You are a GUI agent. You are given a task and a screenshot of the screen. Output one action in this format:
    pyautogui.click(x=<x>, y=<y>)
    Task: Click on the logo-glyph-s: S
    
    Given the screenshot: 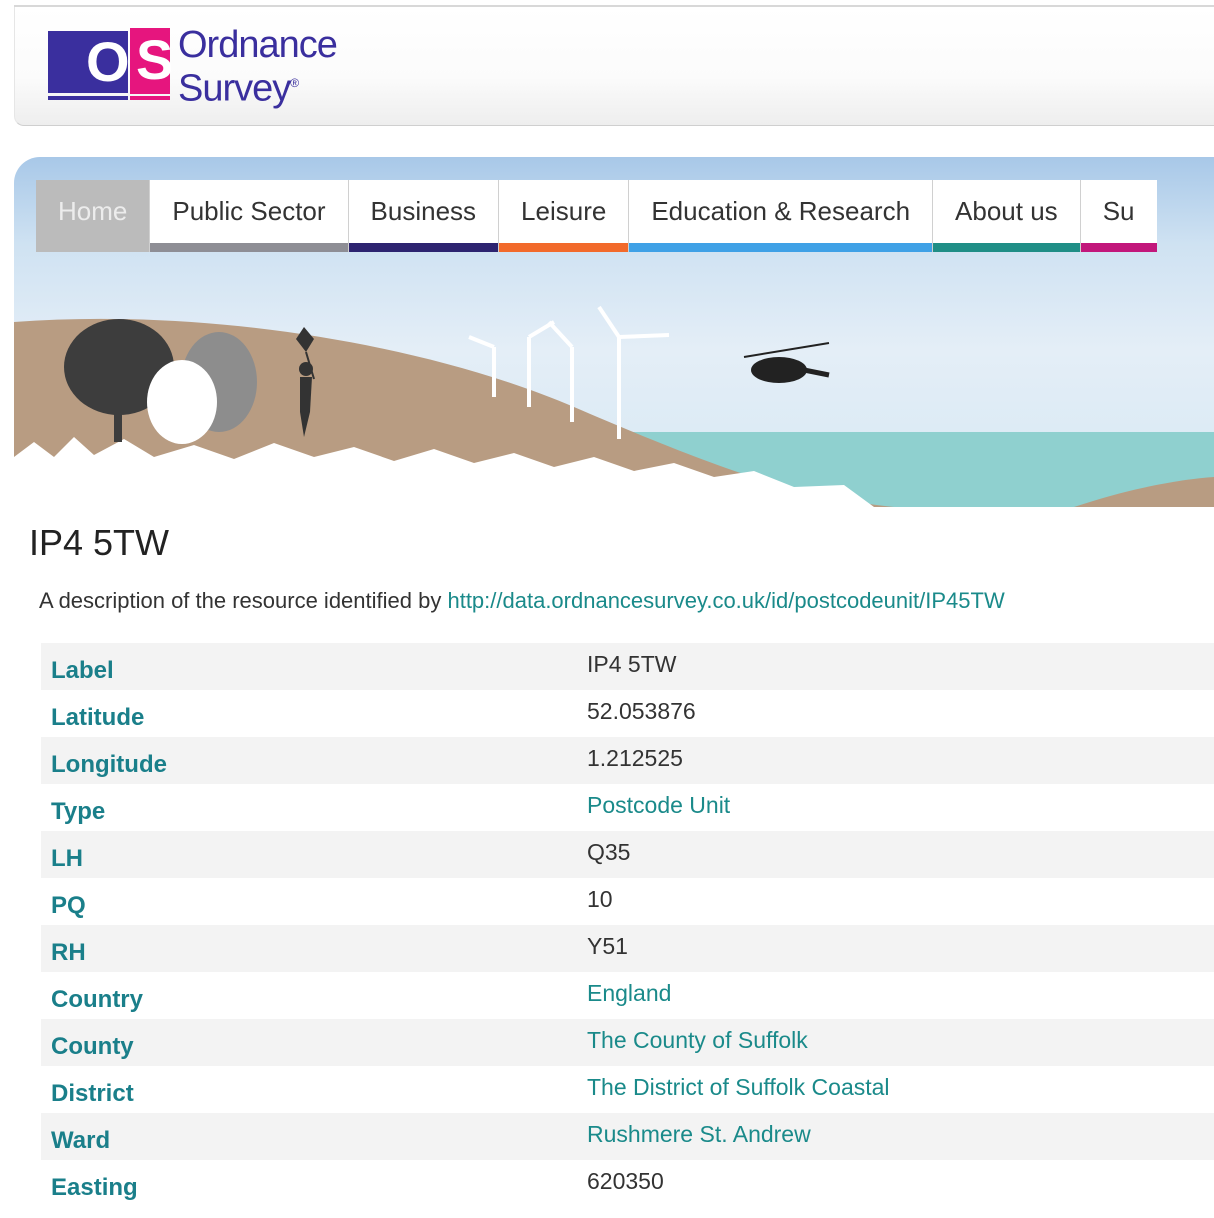 What is the action you would take?
    pyautogui.click(x=155, y=59)
    